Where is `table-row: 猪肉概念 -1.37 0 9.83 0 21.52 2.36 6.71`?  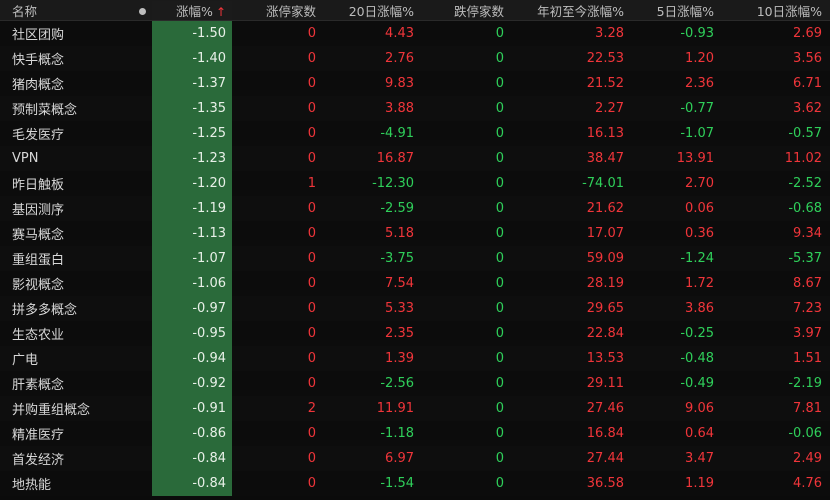 table-row: 猪肉概念 -1.37 0 9.83 0 21.52 2.36 6.71 is located at coordinates (415, 83).